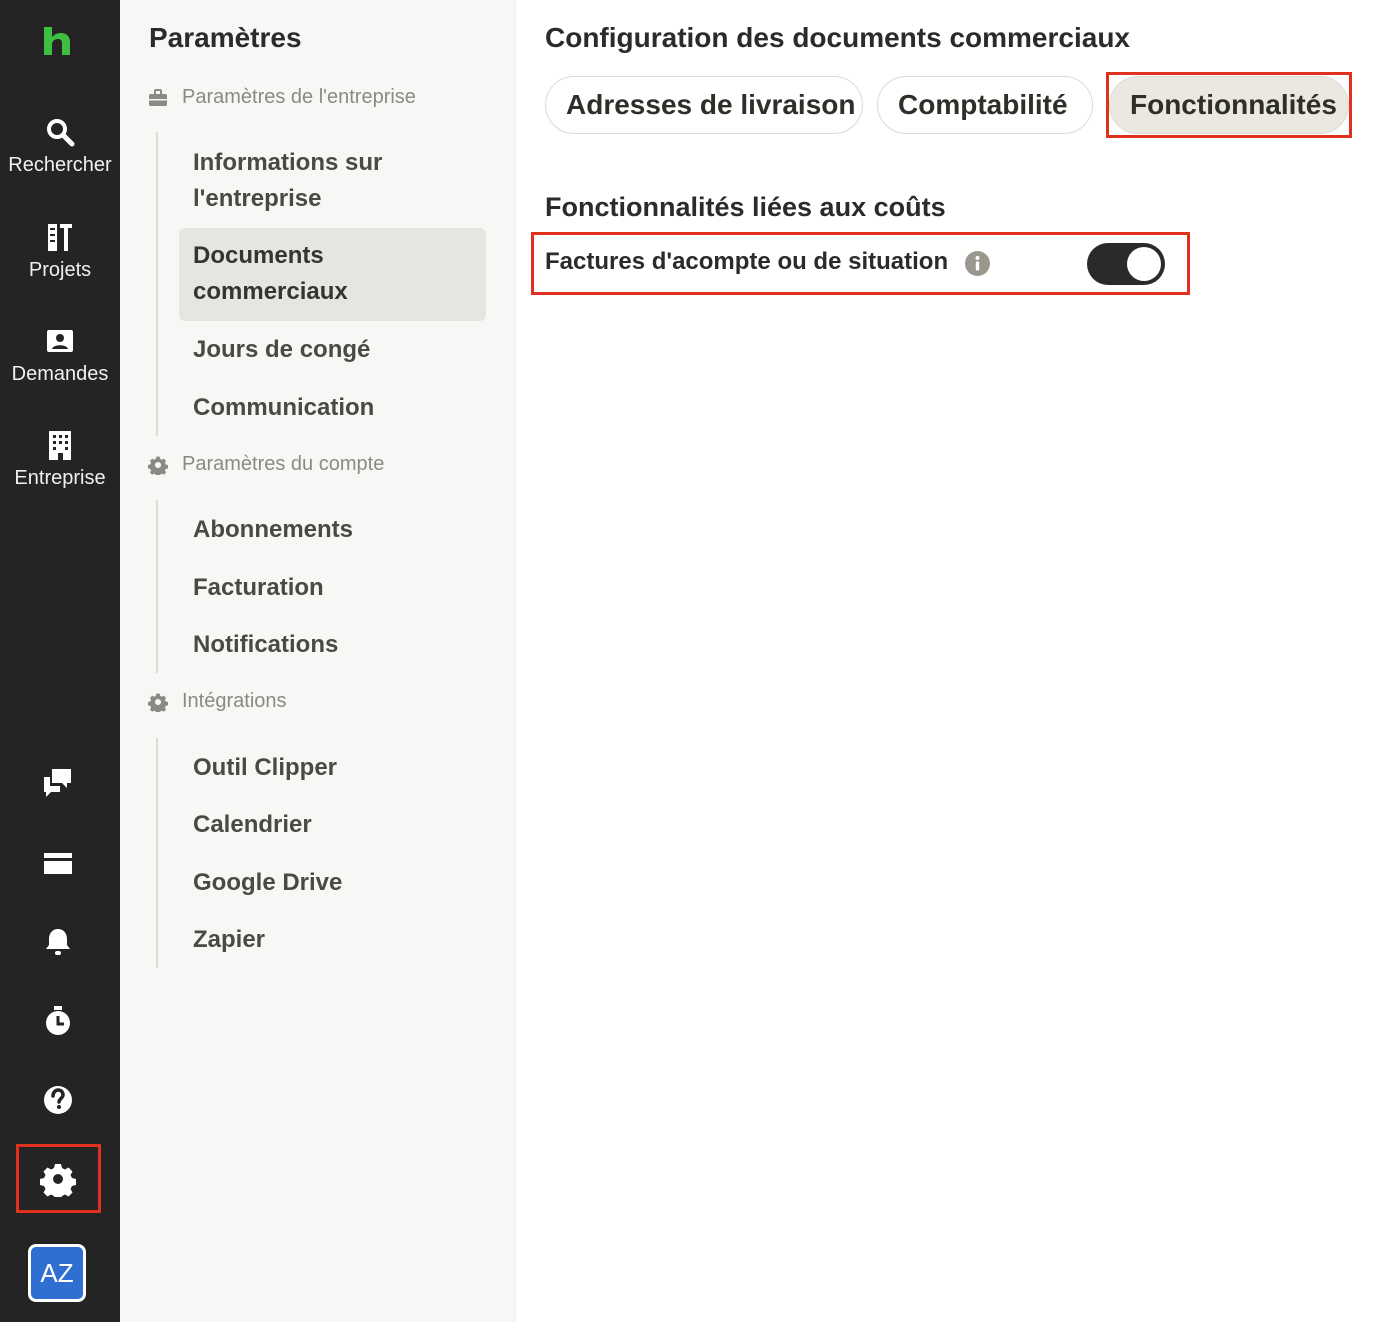 The width and height of the screenshot is (1394, 1322). What do you see at coordinates (60, 445) in the screenshot?
I see `building-icon` at bounding box center [60, 445].